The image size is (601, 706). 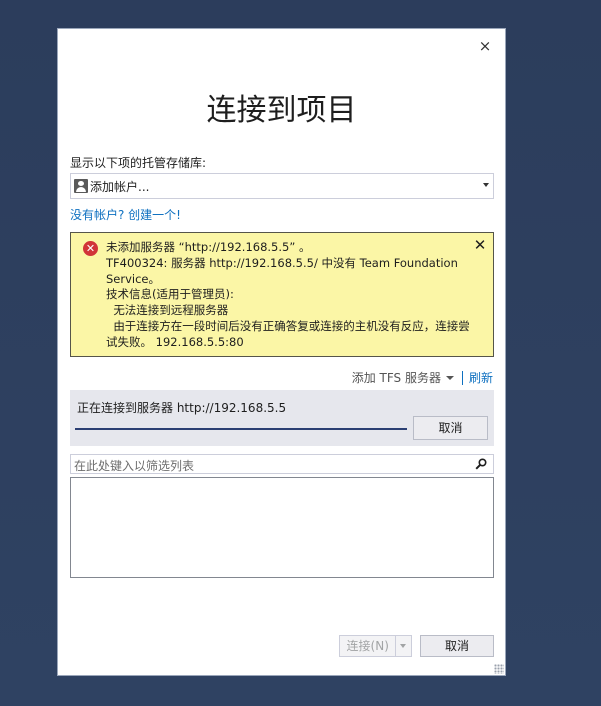 What do you see at coordinates (281, 110) in the screenshot?
I see `page-title: 连接到项目` at bounding box center [281, 110].